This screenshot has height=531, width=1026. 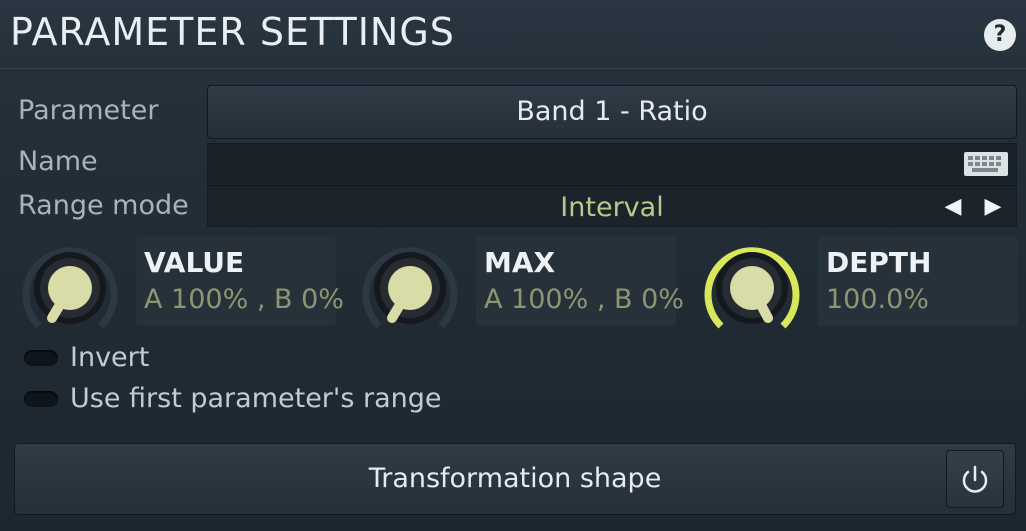 I want to click on keyboard-icon, so click(x=986, y=164).